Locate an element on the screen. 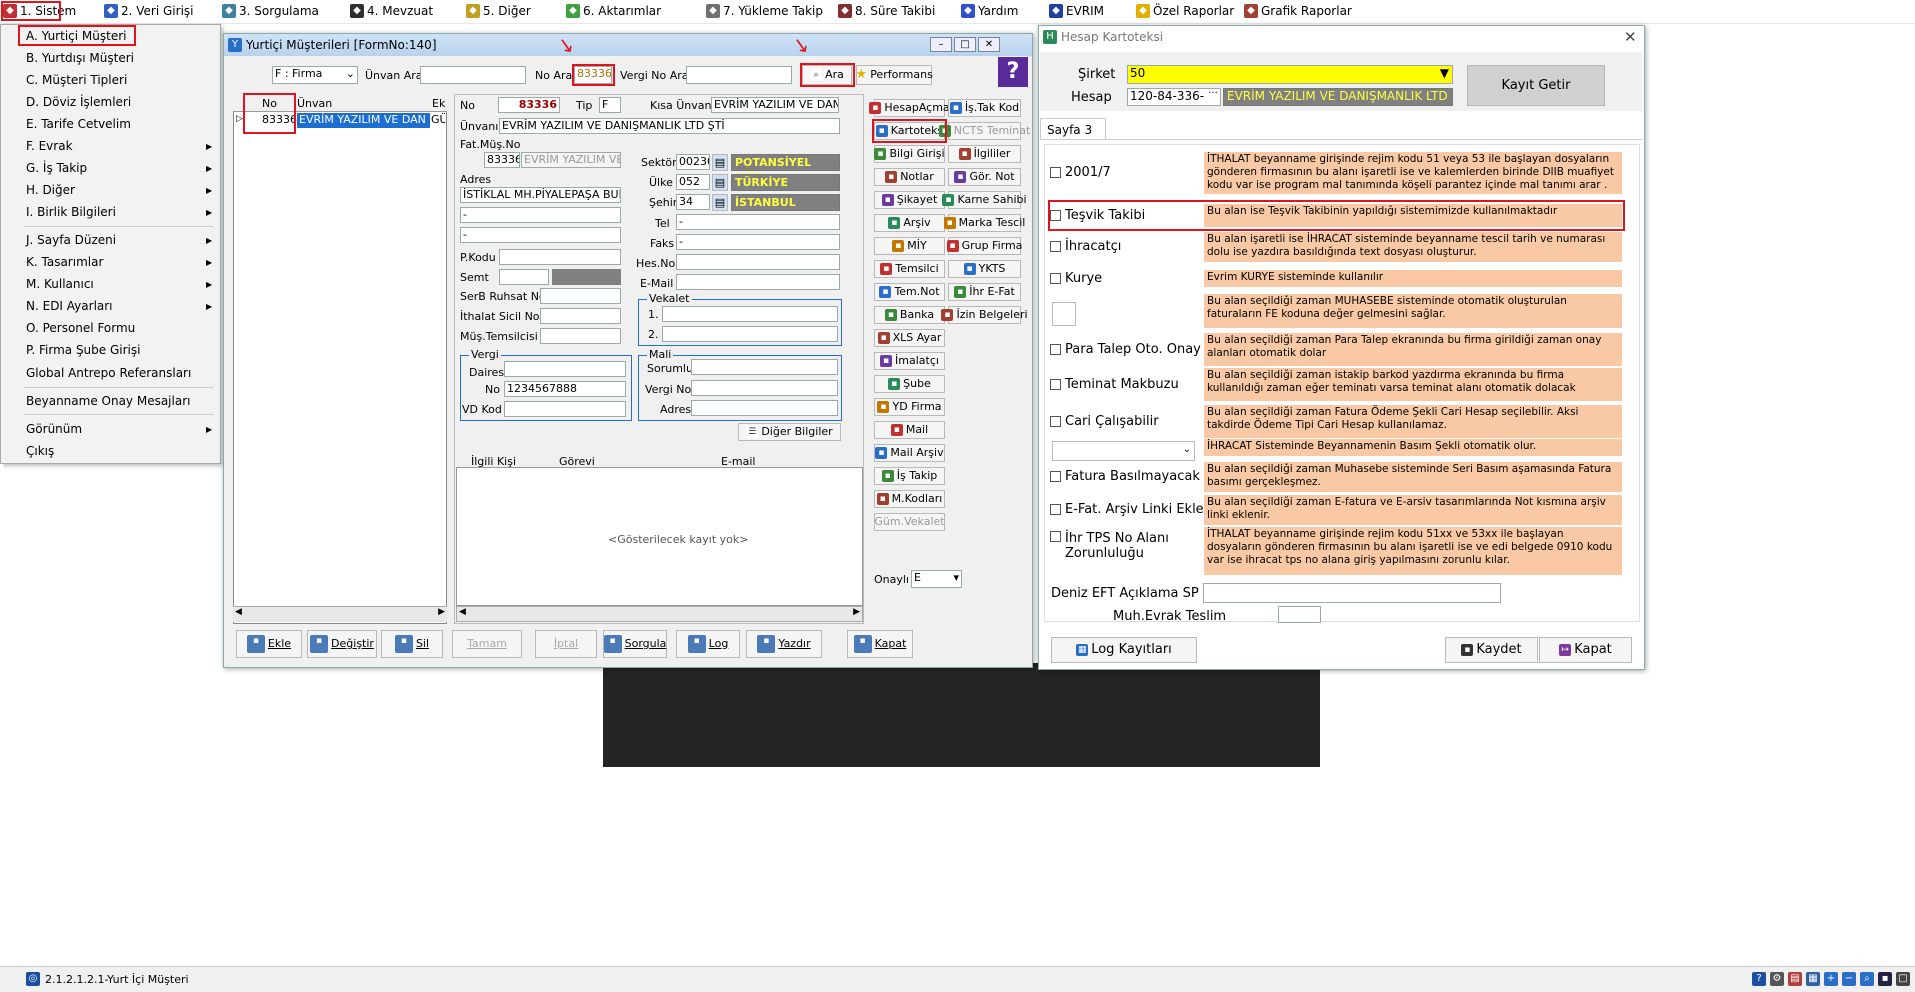 The image size is (1915, 992). adres1-field: İSTİKLAL MH.PİYALEPAŞA BUL is located at coordinates (540, 195).